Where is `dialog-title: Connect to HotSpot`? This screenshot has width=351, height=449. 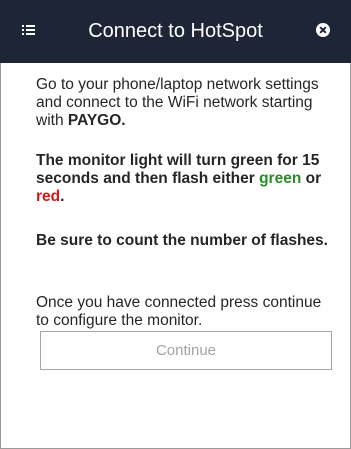
dialog-title: Connect to HotSpot is located at coordinates (175, 31).